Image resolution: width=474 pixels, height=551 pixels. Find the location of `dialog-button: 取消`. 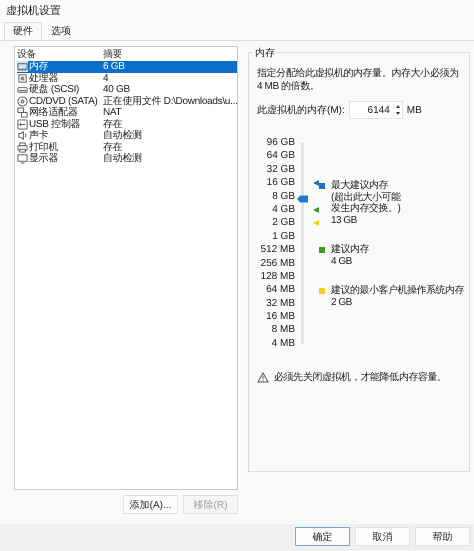

dialog-button: 取消 is located at coordinates (382, 536).